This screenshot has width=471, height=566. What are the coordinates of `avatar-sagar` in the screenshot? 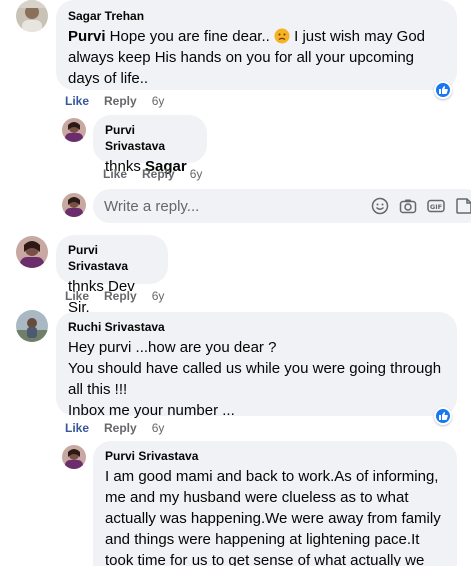 It's located at (32, 16).